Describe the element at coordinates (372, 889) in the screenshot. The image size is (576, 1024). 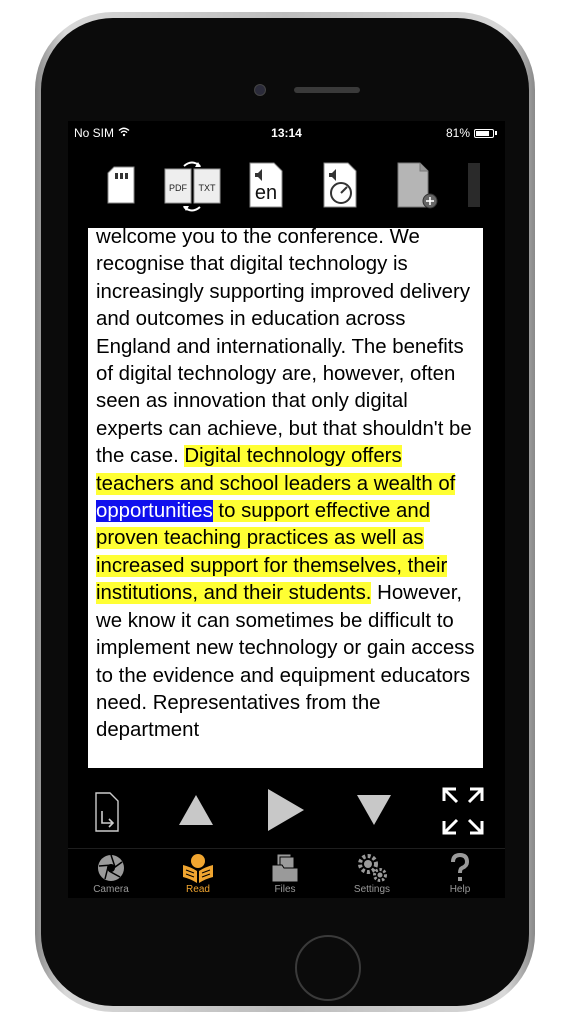
I see `tab-label-settings: Settings` at that location.